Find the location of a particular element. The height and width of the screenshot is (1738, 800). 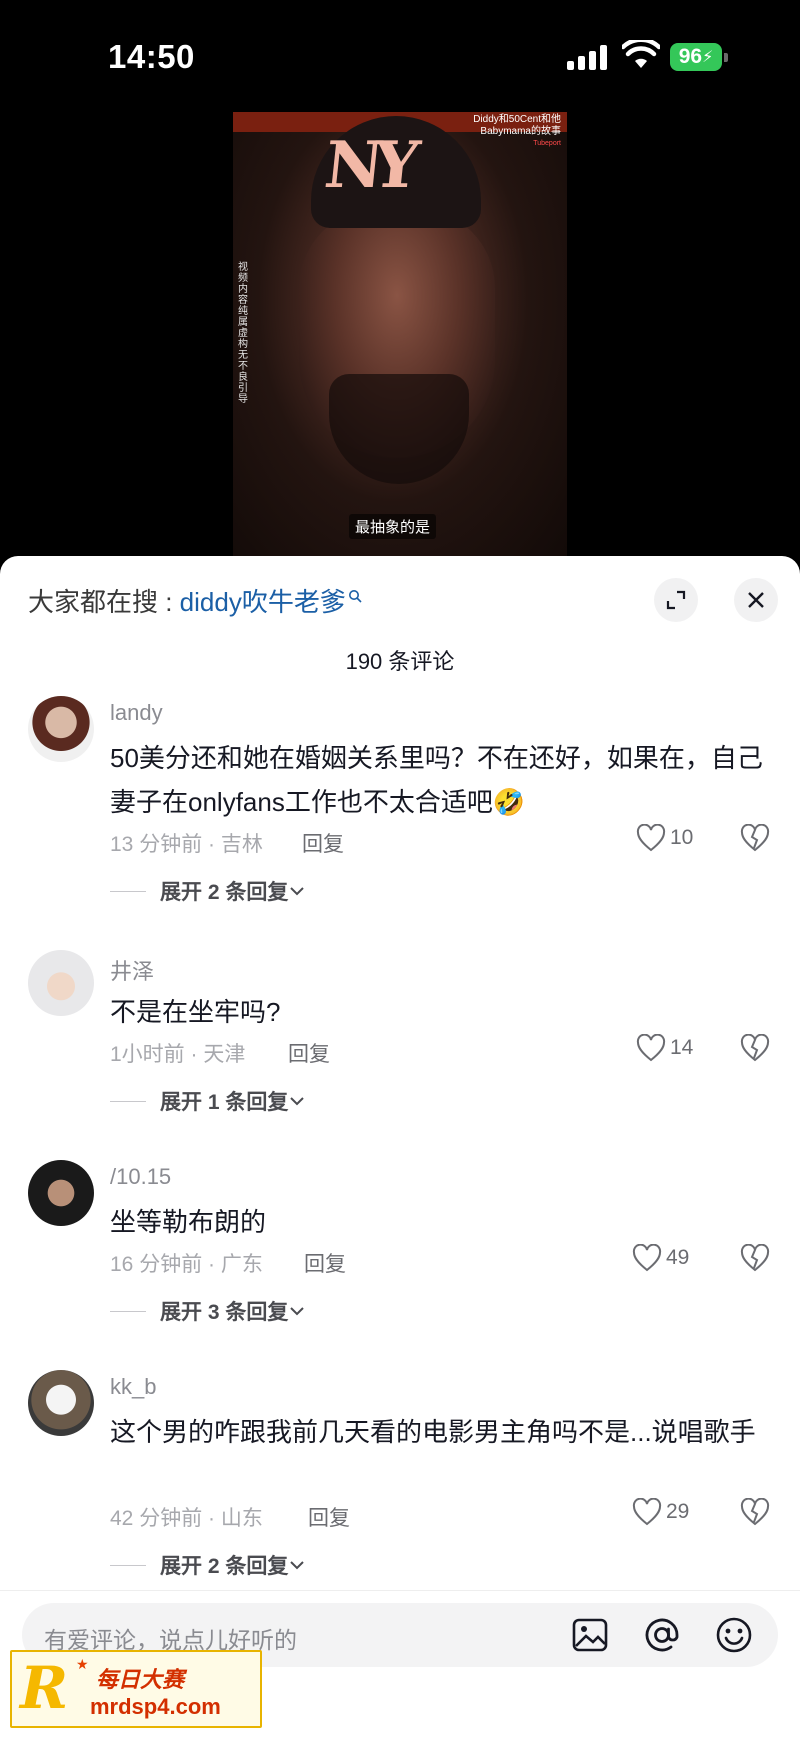

video-logo: Tubeport is located at coordinates (547, 143).